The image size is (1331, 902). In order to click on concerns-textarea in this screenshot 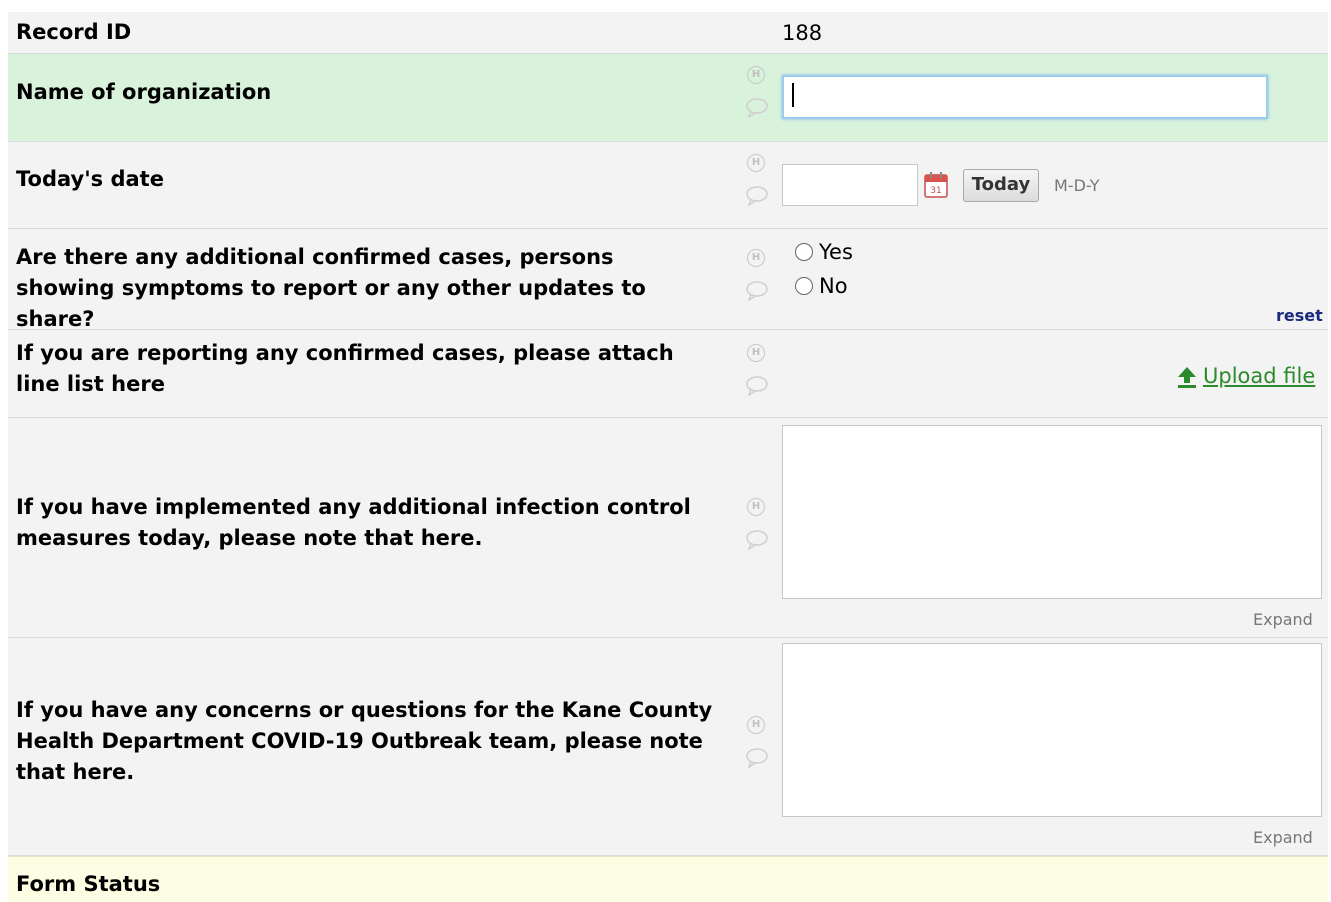, I will do `click(1052, 730)`.